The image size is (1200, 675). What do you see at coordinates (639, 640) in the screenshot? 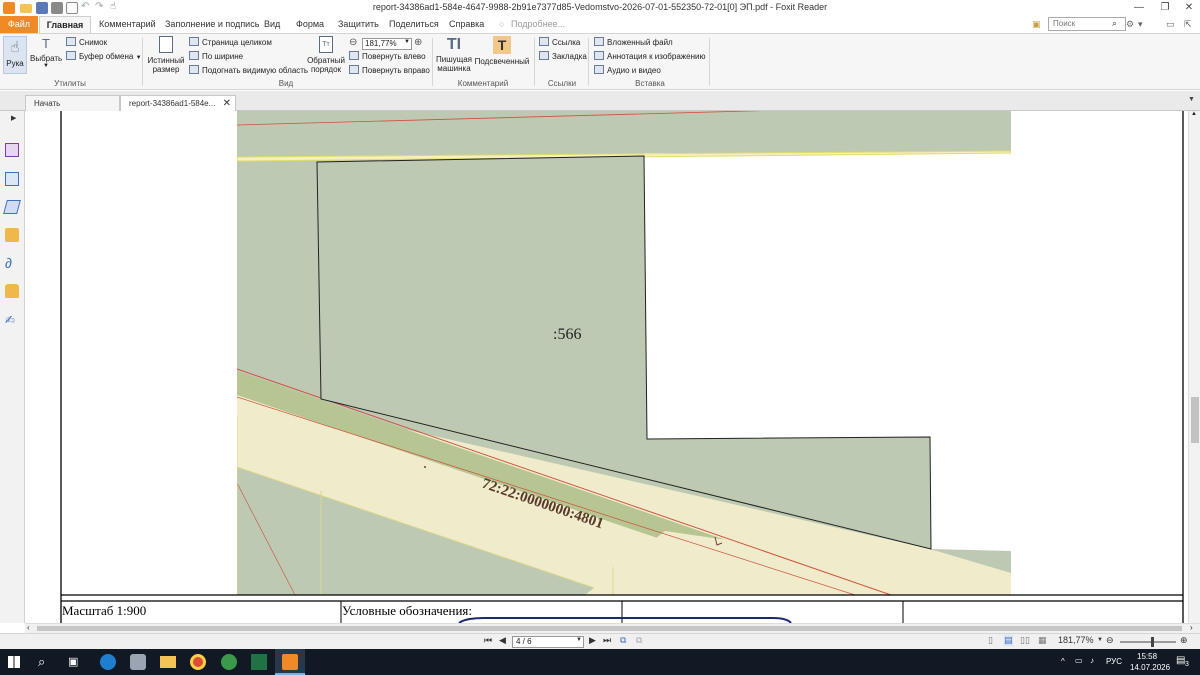
I see `page-view-alt-icon: ⧉` at bounding box center [639, 640].